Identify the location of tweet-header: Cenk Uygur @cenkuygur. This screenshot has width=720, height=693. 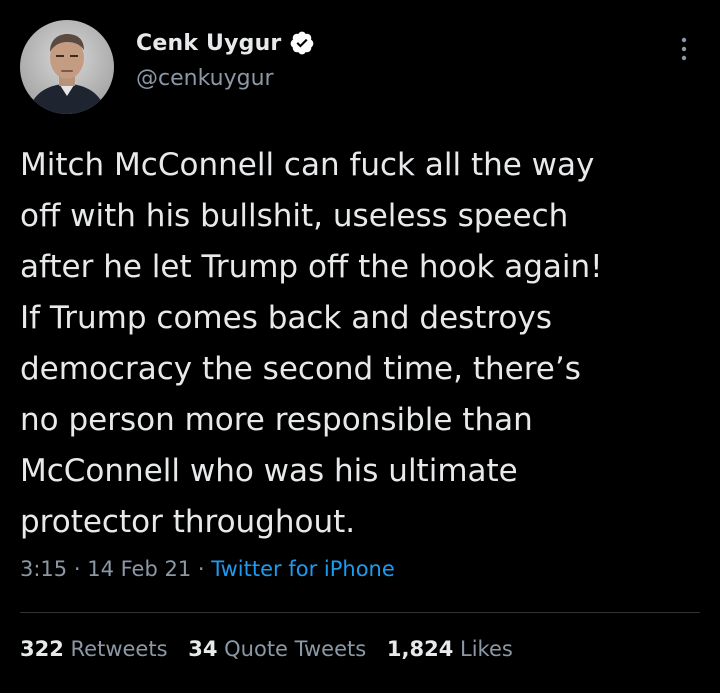
(360, 68).